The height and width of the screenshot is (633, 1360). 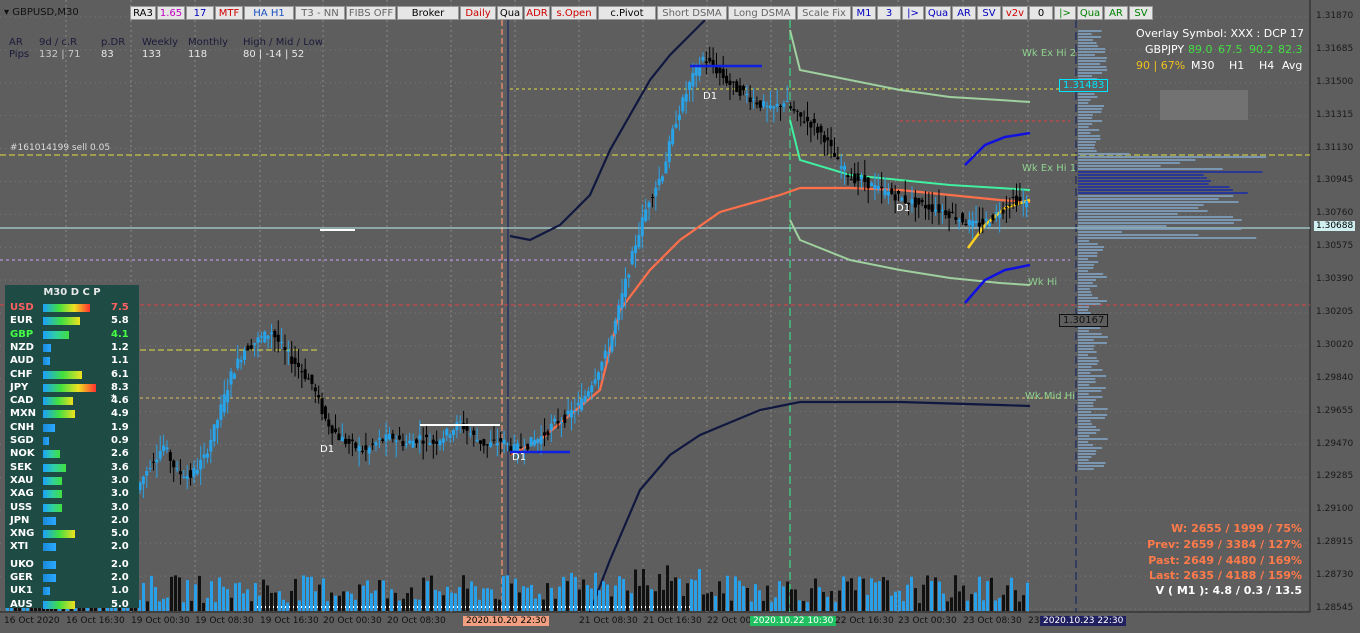 I want to click on toolbar-button-6: FIBS OFF, so click(x=371, y=13).